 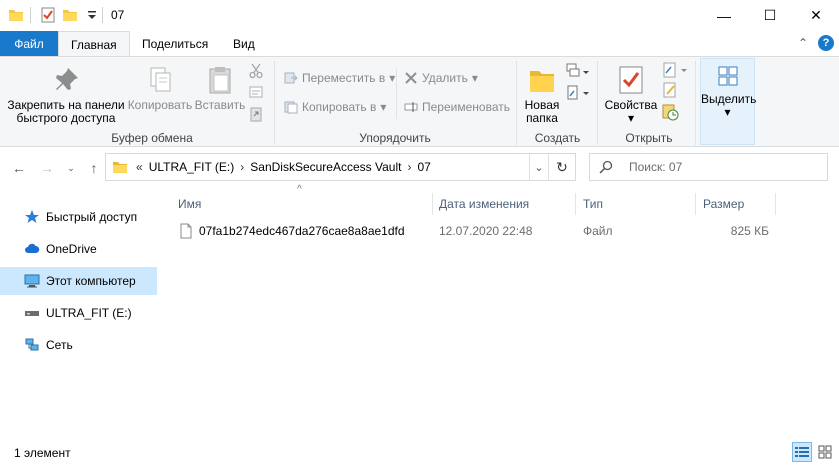 What do you see at coordinates (486, 231) in the screenshot?
I see `file-date: 12.07.2020 22:48` at bounding box center [486, 231].